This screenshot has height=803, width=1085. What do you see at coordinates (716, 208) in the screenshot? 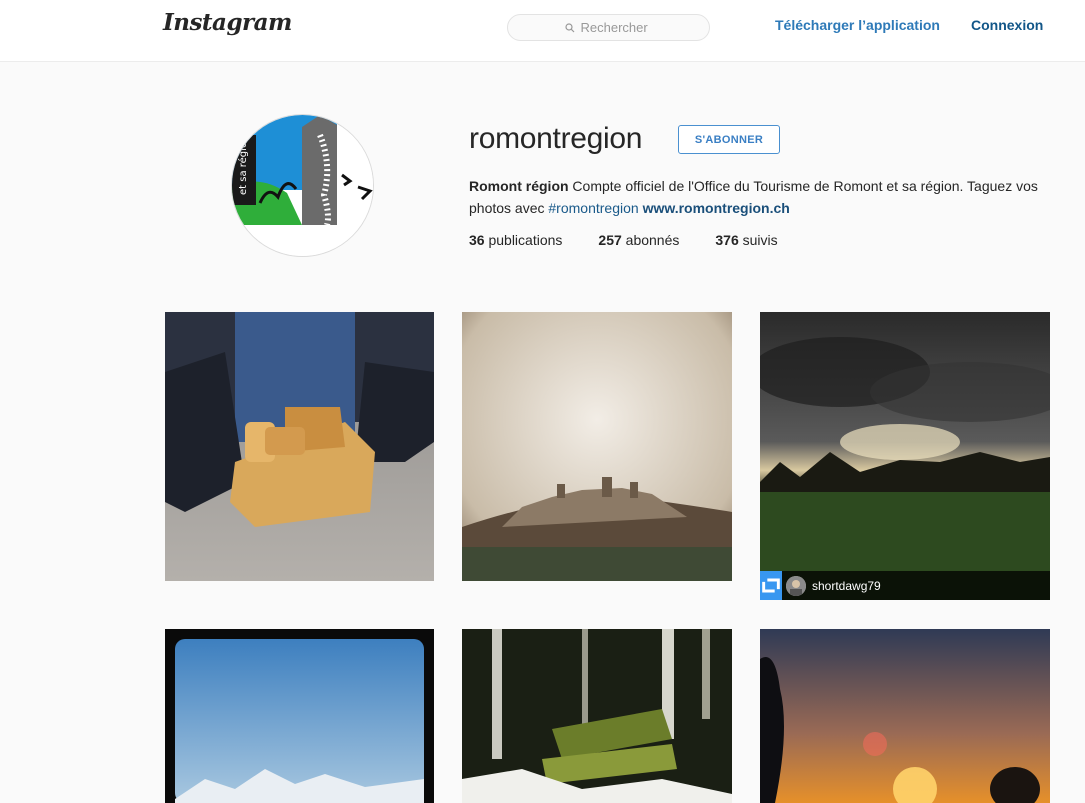
I see `website-link: www.romontregion.ch` at bounding box center [716, 208].